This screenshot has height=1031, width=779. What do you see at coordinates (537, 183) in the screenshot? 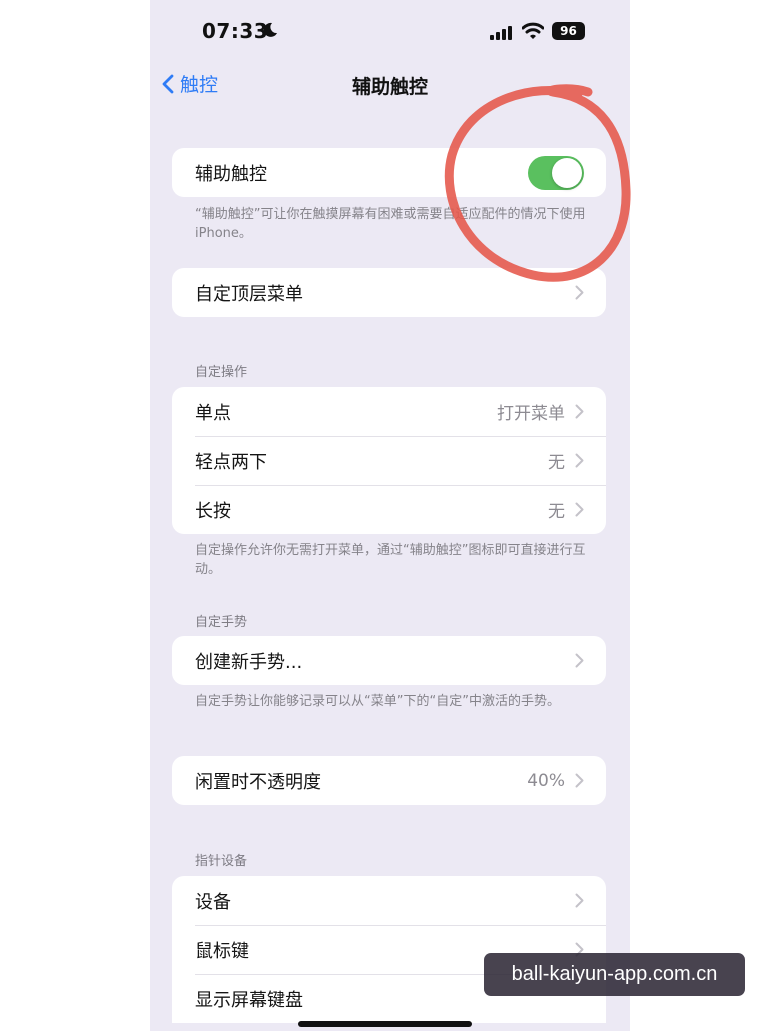
I see `annotation-circle-overlay` at bounding box center [537, 183].